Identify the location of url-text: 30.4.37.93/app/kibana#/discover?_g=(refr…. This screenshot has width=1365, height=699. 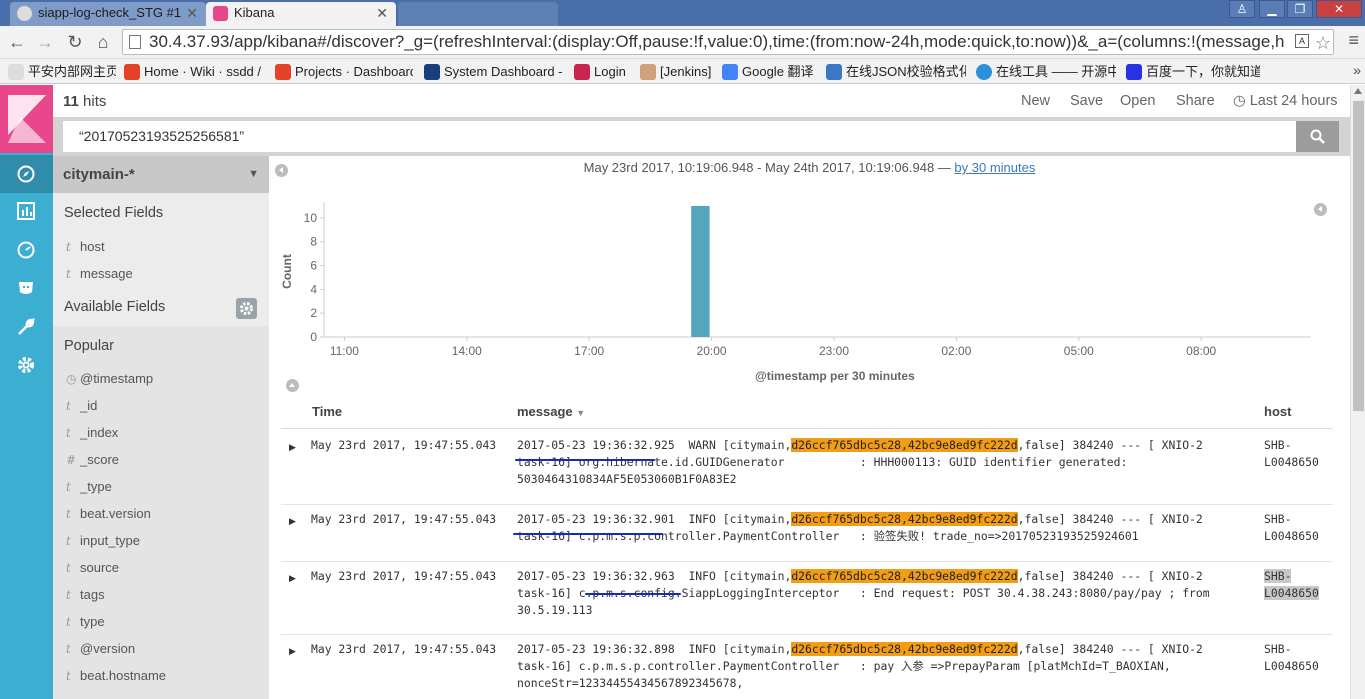
(717, 41).